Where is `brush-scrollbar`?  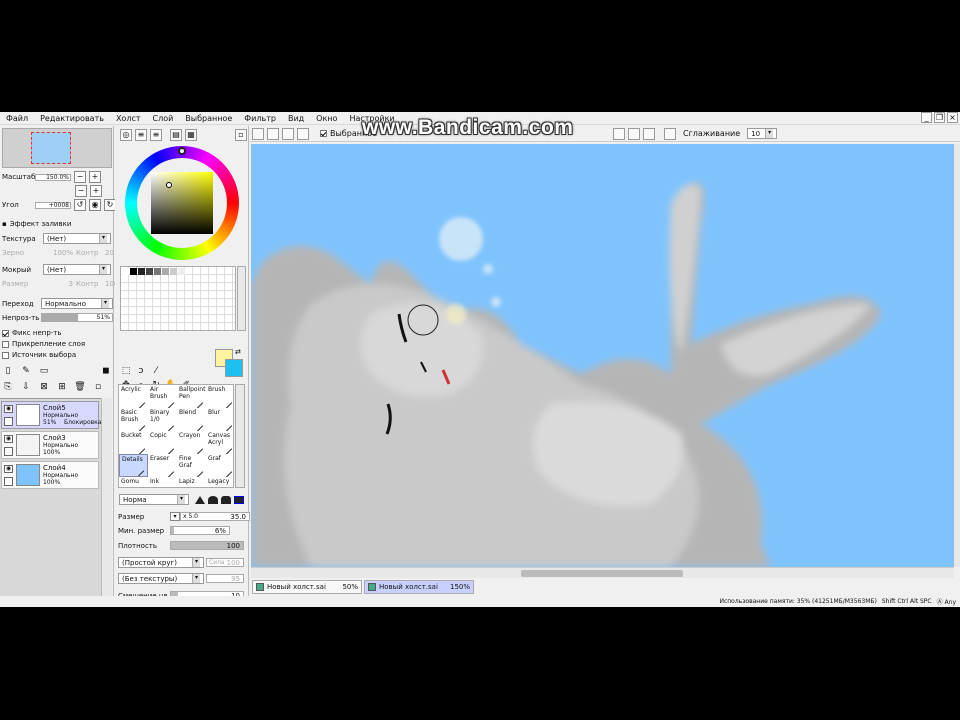 brush-scrollbar is located at coordinates (240, 436).